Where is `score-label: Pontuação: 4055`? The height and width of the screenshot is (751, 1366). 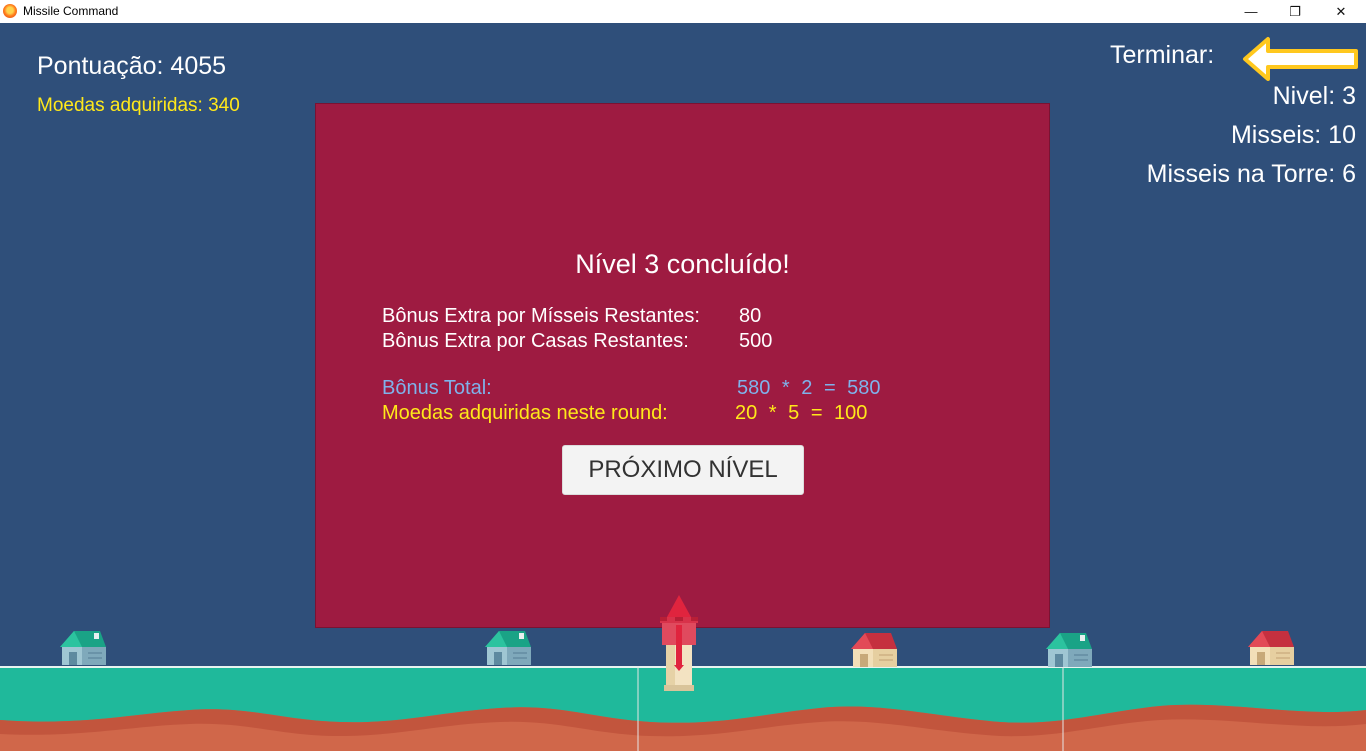
score-label: Pontuação: 4055 is located at coordinates (132, 66).